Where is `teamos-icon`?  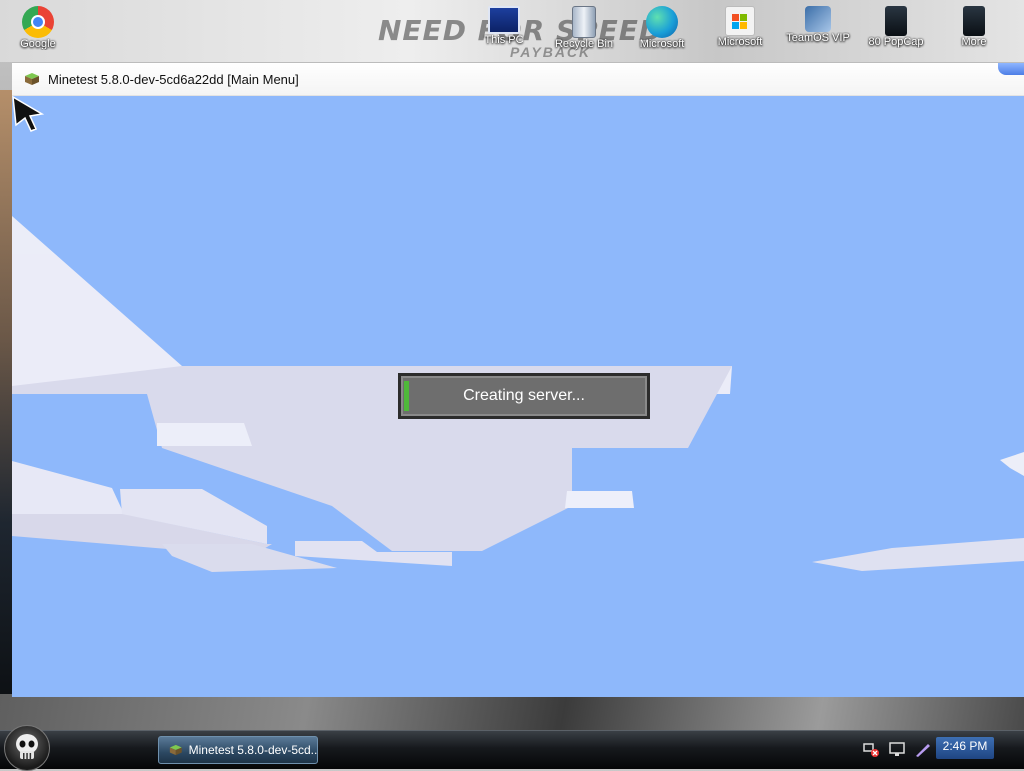
teamos-icon is located at coordinates (818, 19).